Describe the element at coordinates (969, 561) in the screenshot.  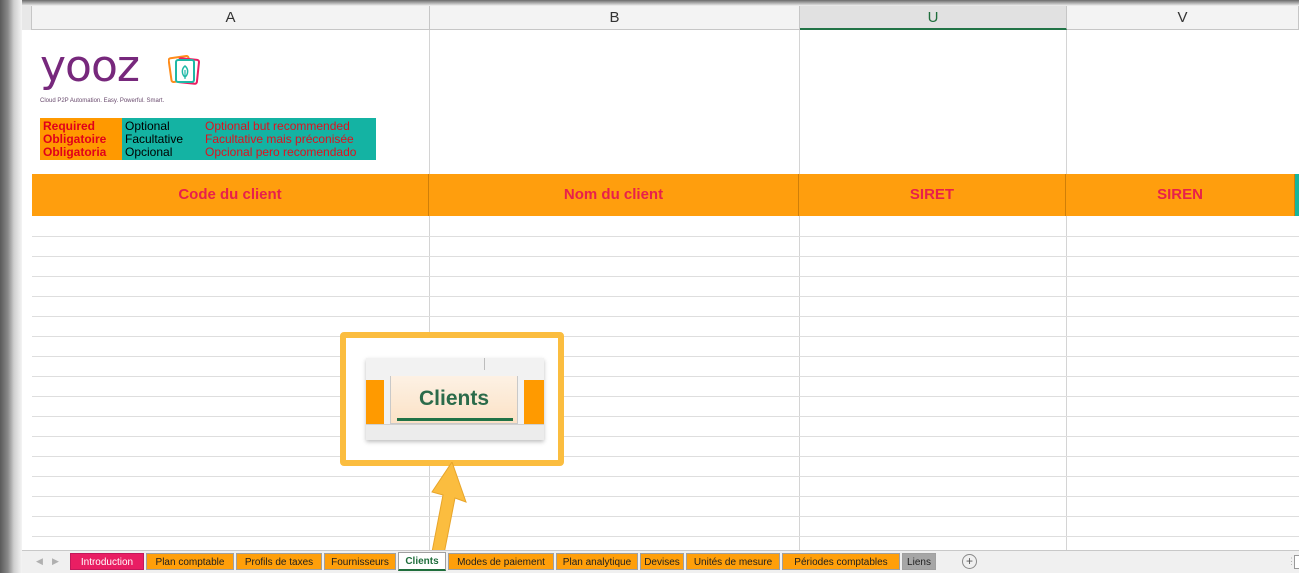
I see `add-sheet-button: +` at that location.